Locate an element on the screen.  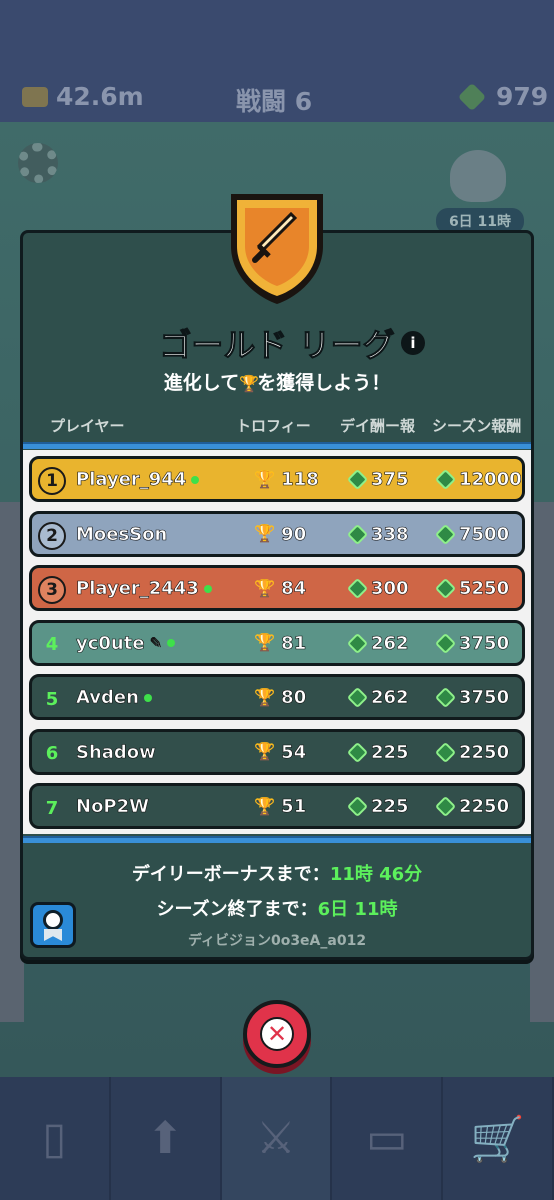
daily-reward-value: 375 is located at coordinates (390, 480).